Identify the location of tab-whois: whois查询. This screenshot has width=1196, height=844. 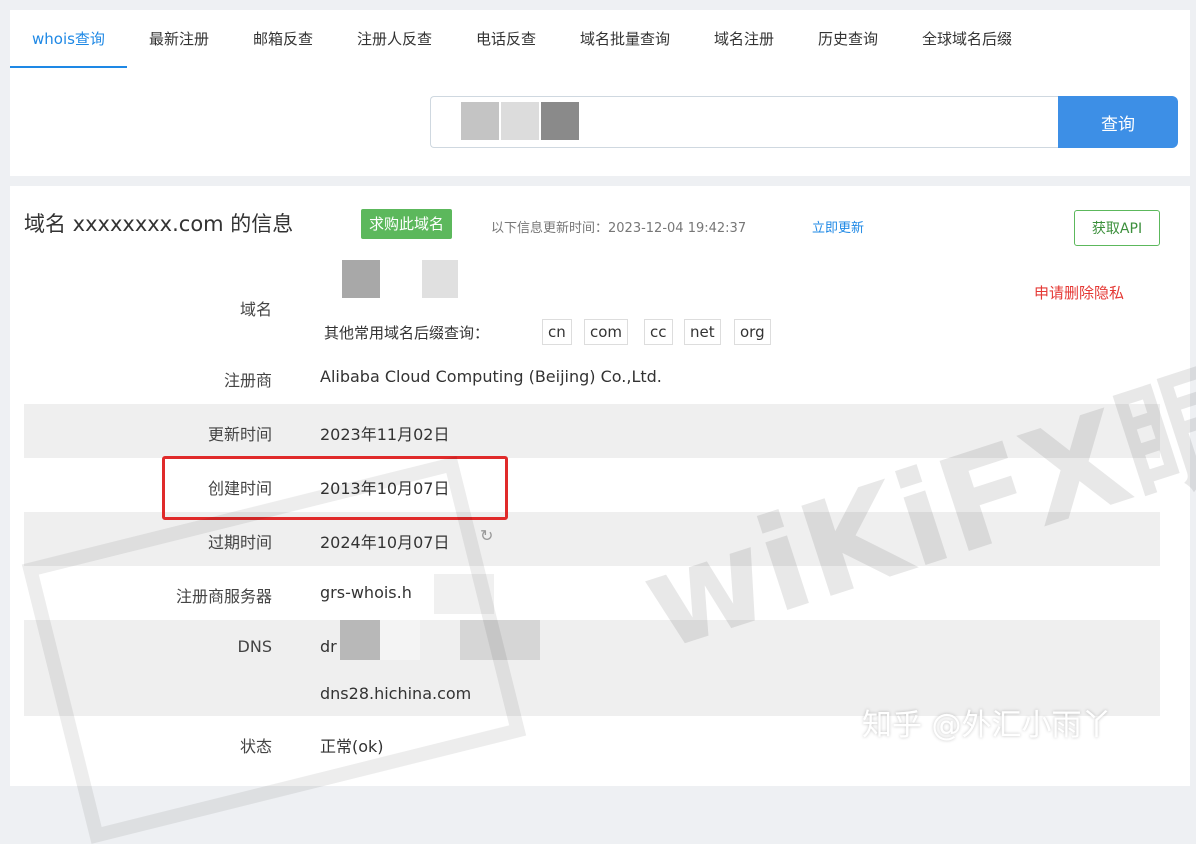
(68, 39).